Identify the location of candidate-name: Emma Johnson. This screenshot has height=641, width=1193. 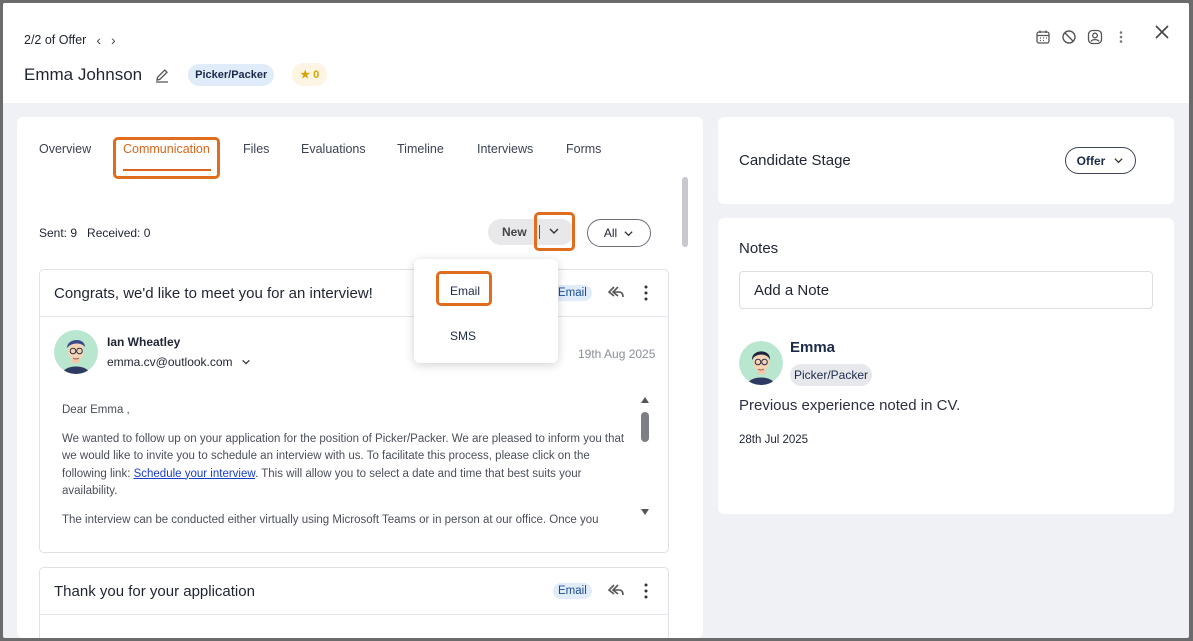
(83, 74).